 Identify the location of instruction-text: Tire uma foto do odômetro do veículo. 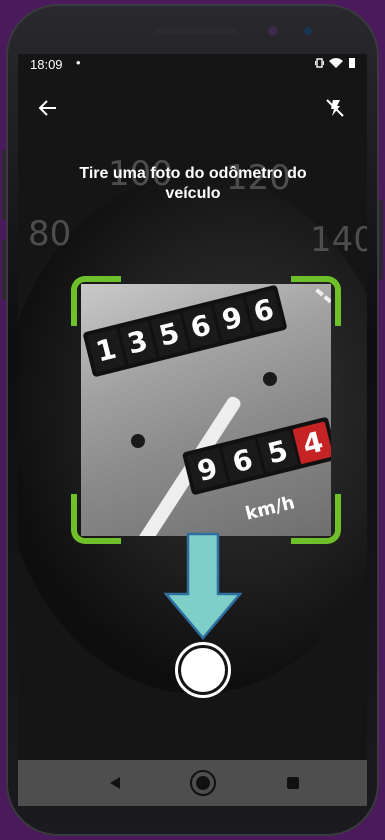
(193, 183).